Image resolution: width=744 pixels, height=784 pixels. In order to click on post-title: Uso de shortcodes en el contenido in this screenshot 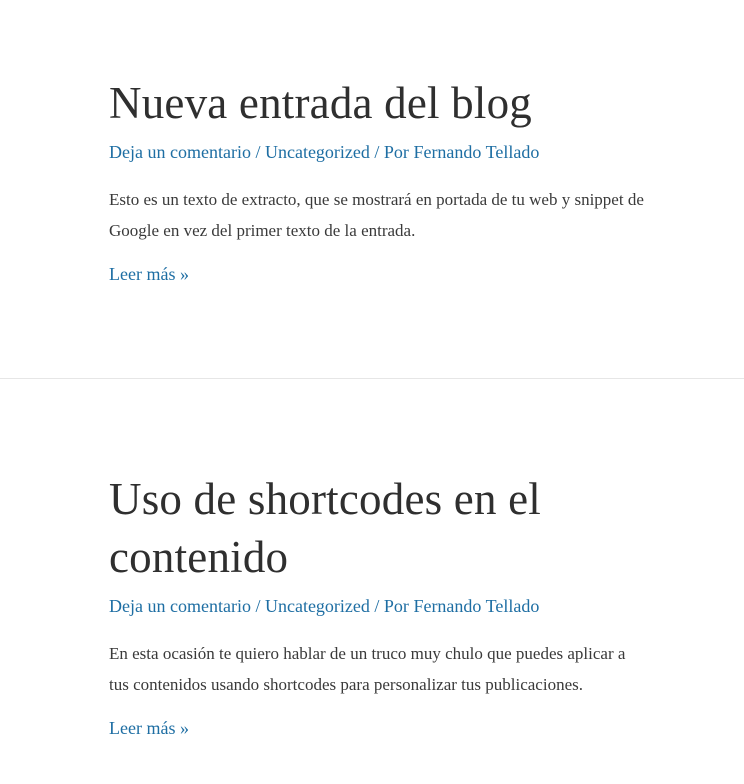, I will do `click(379, 528)`.